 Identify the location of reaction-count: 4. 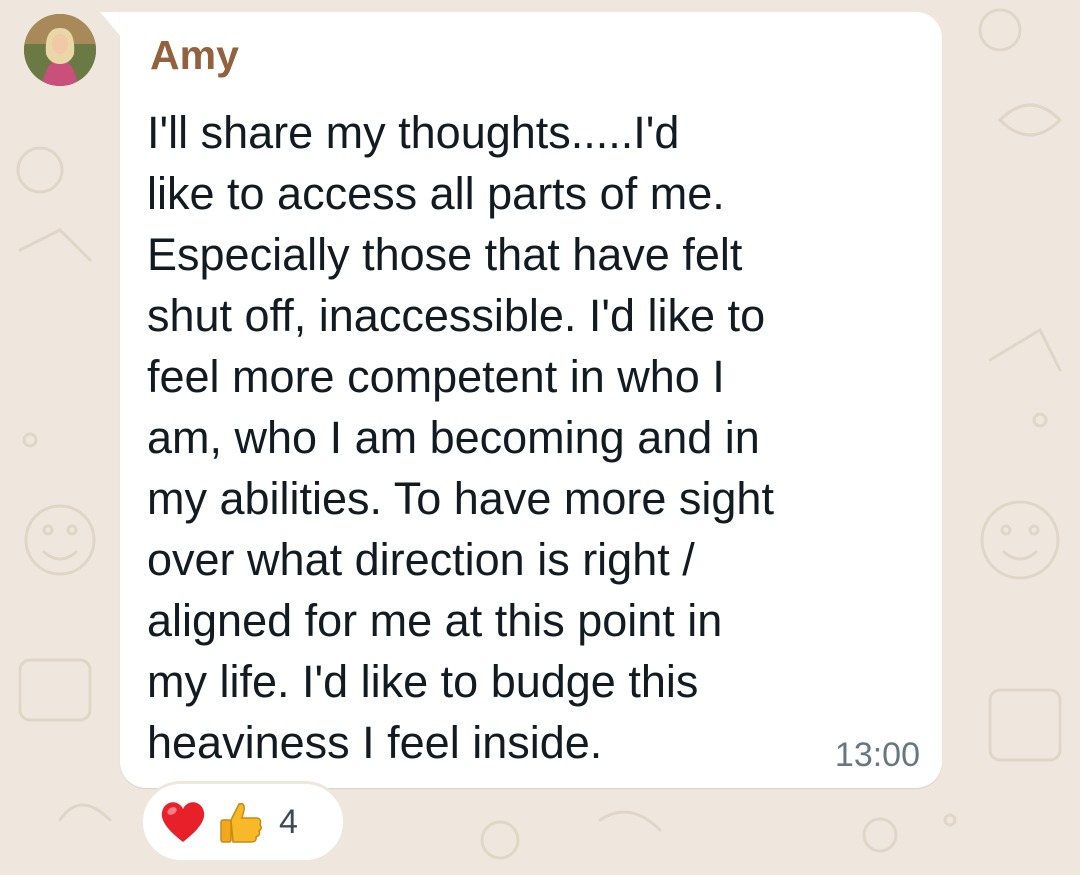
(288, 821).